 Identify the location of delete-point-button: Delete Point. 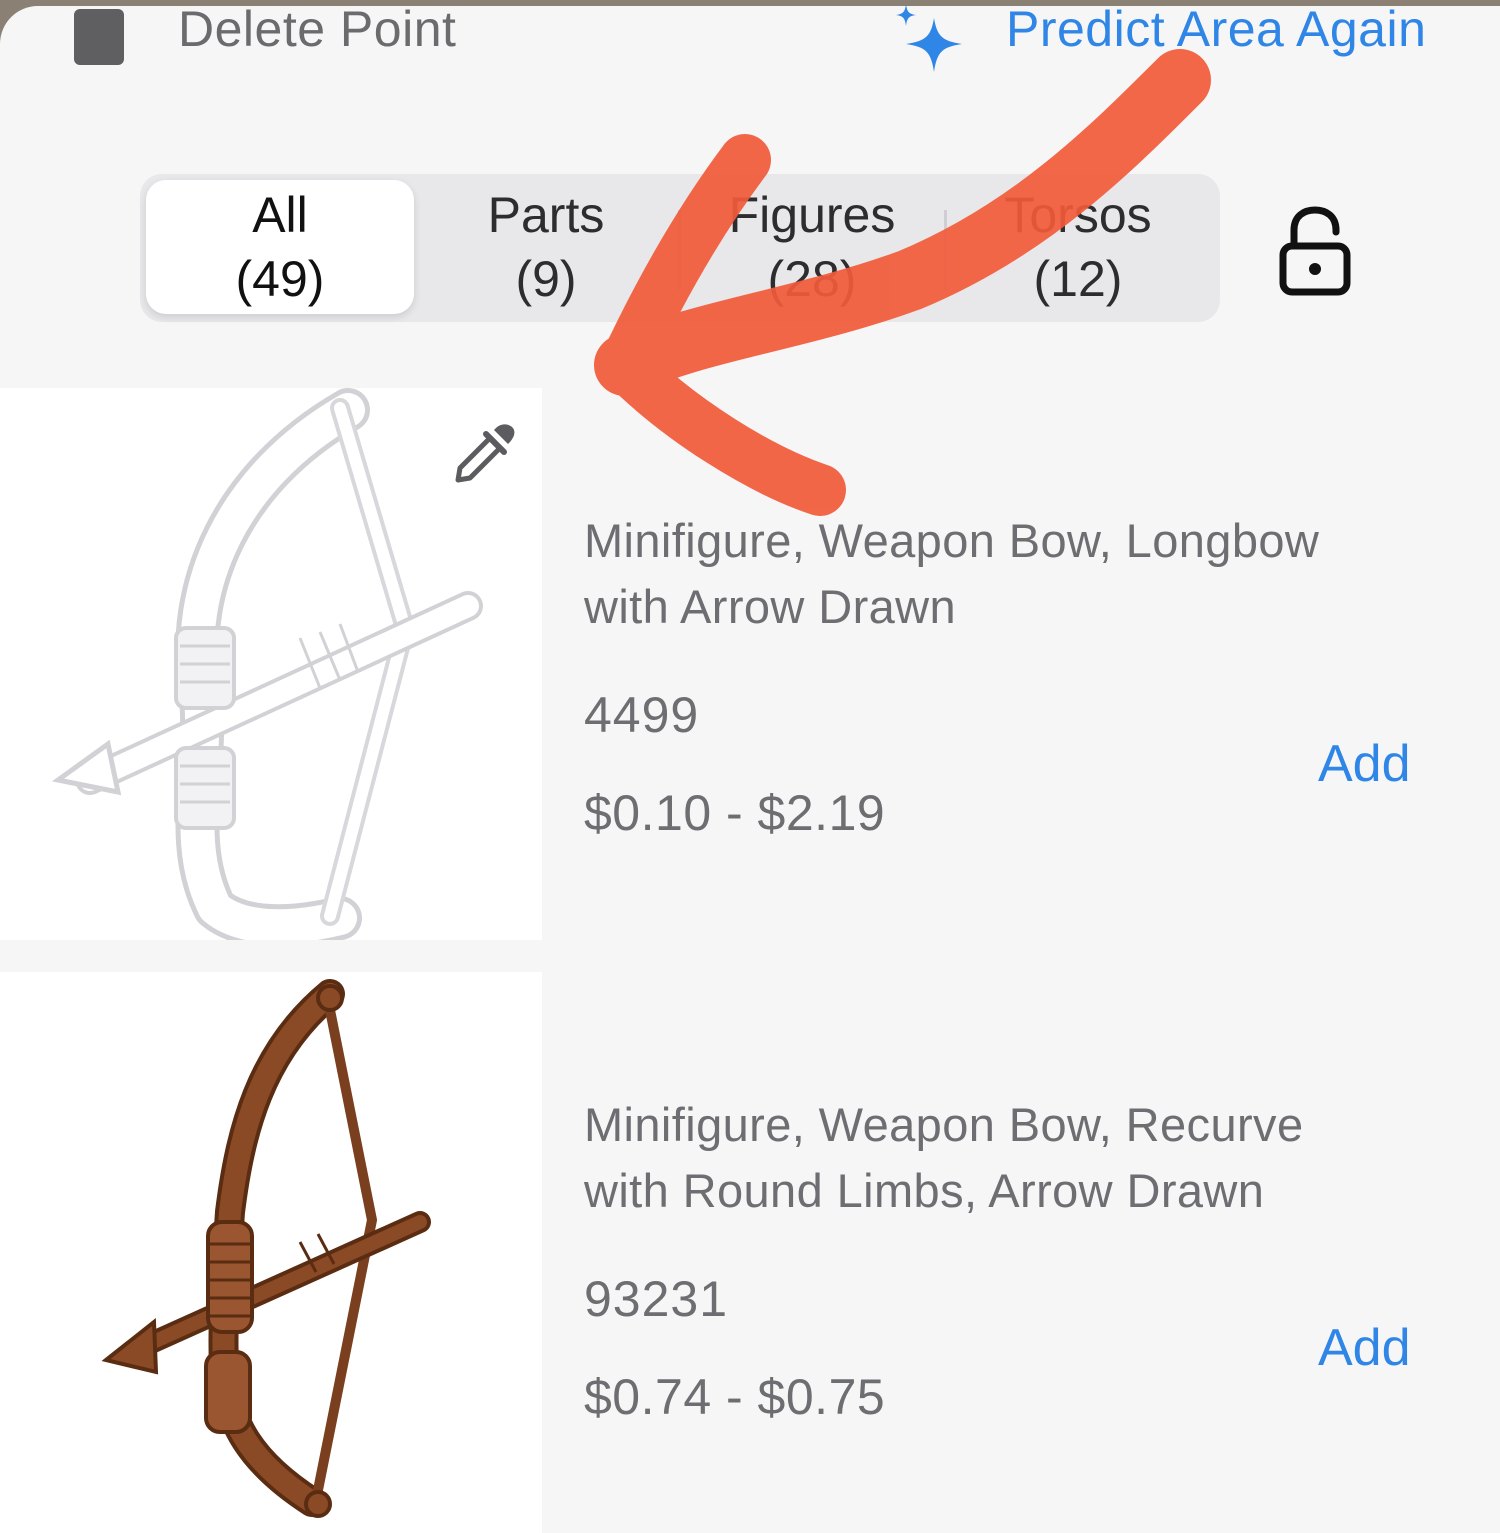
(265, 40).